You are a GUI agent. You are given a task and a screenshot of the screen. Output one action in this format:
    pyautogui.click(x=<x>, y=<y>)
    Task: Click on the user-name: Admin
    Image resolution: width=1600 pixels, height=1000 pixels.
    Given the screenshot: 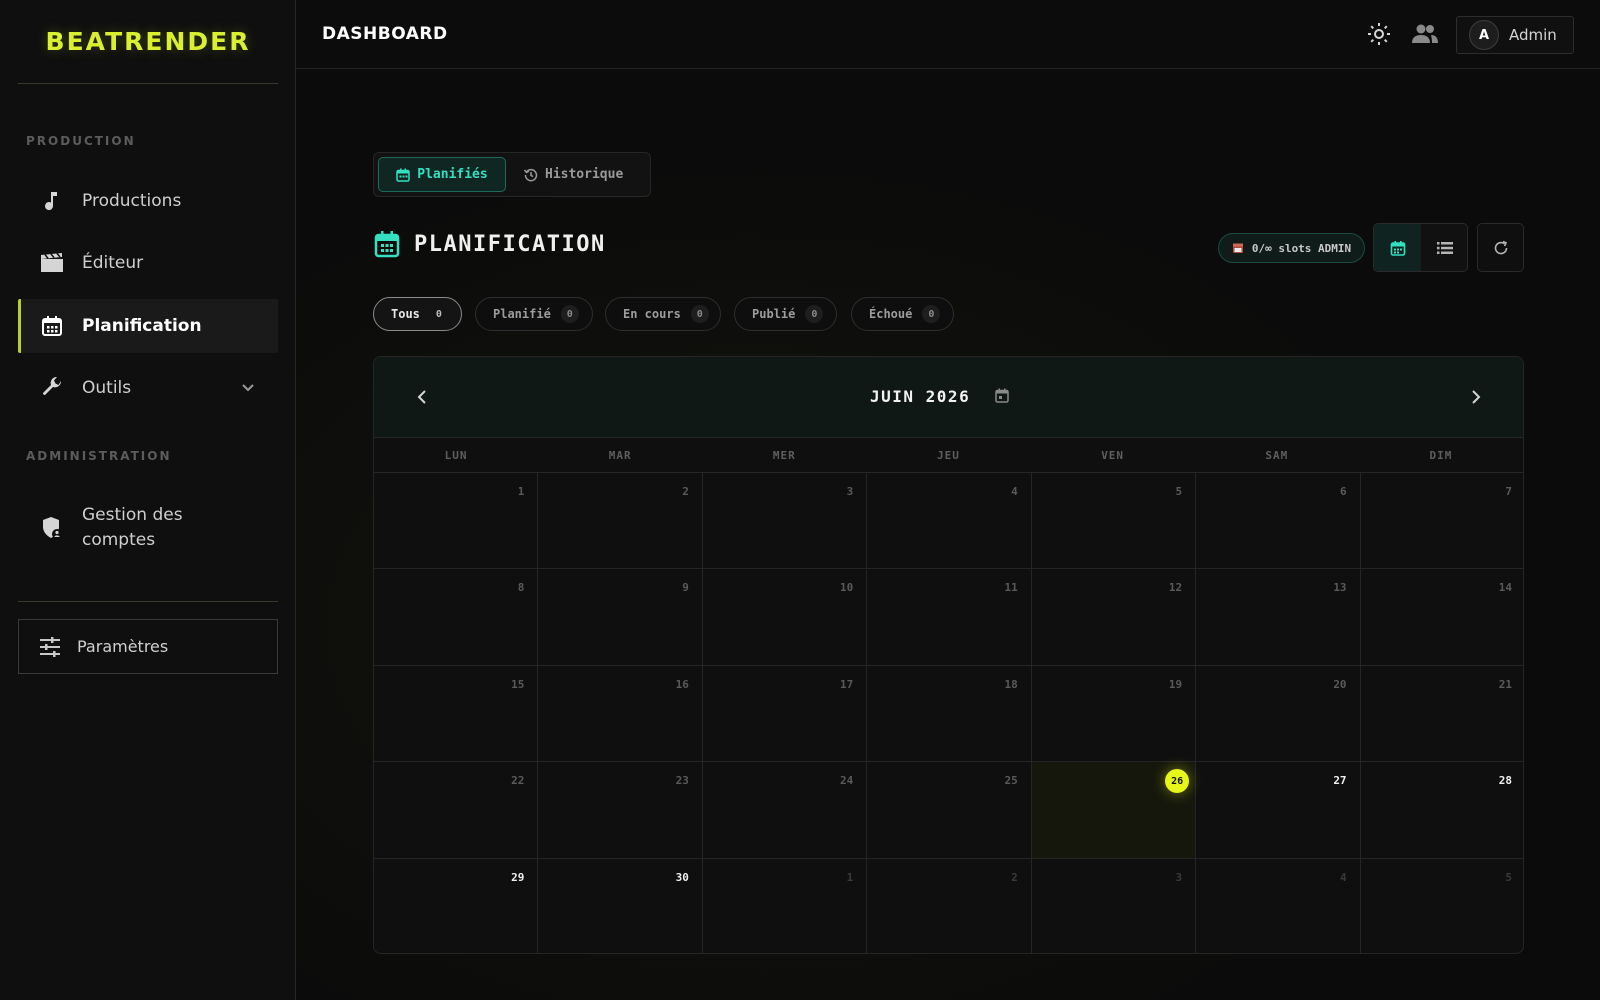 What is the action you would take?
    pyautogui.click(x=1533, y=35)
    